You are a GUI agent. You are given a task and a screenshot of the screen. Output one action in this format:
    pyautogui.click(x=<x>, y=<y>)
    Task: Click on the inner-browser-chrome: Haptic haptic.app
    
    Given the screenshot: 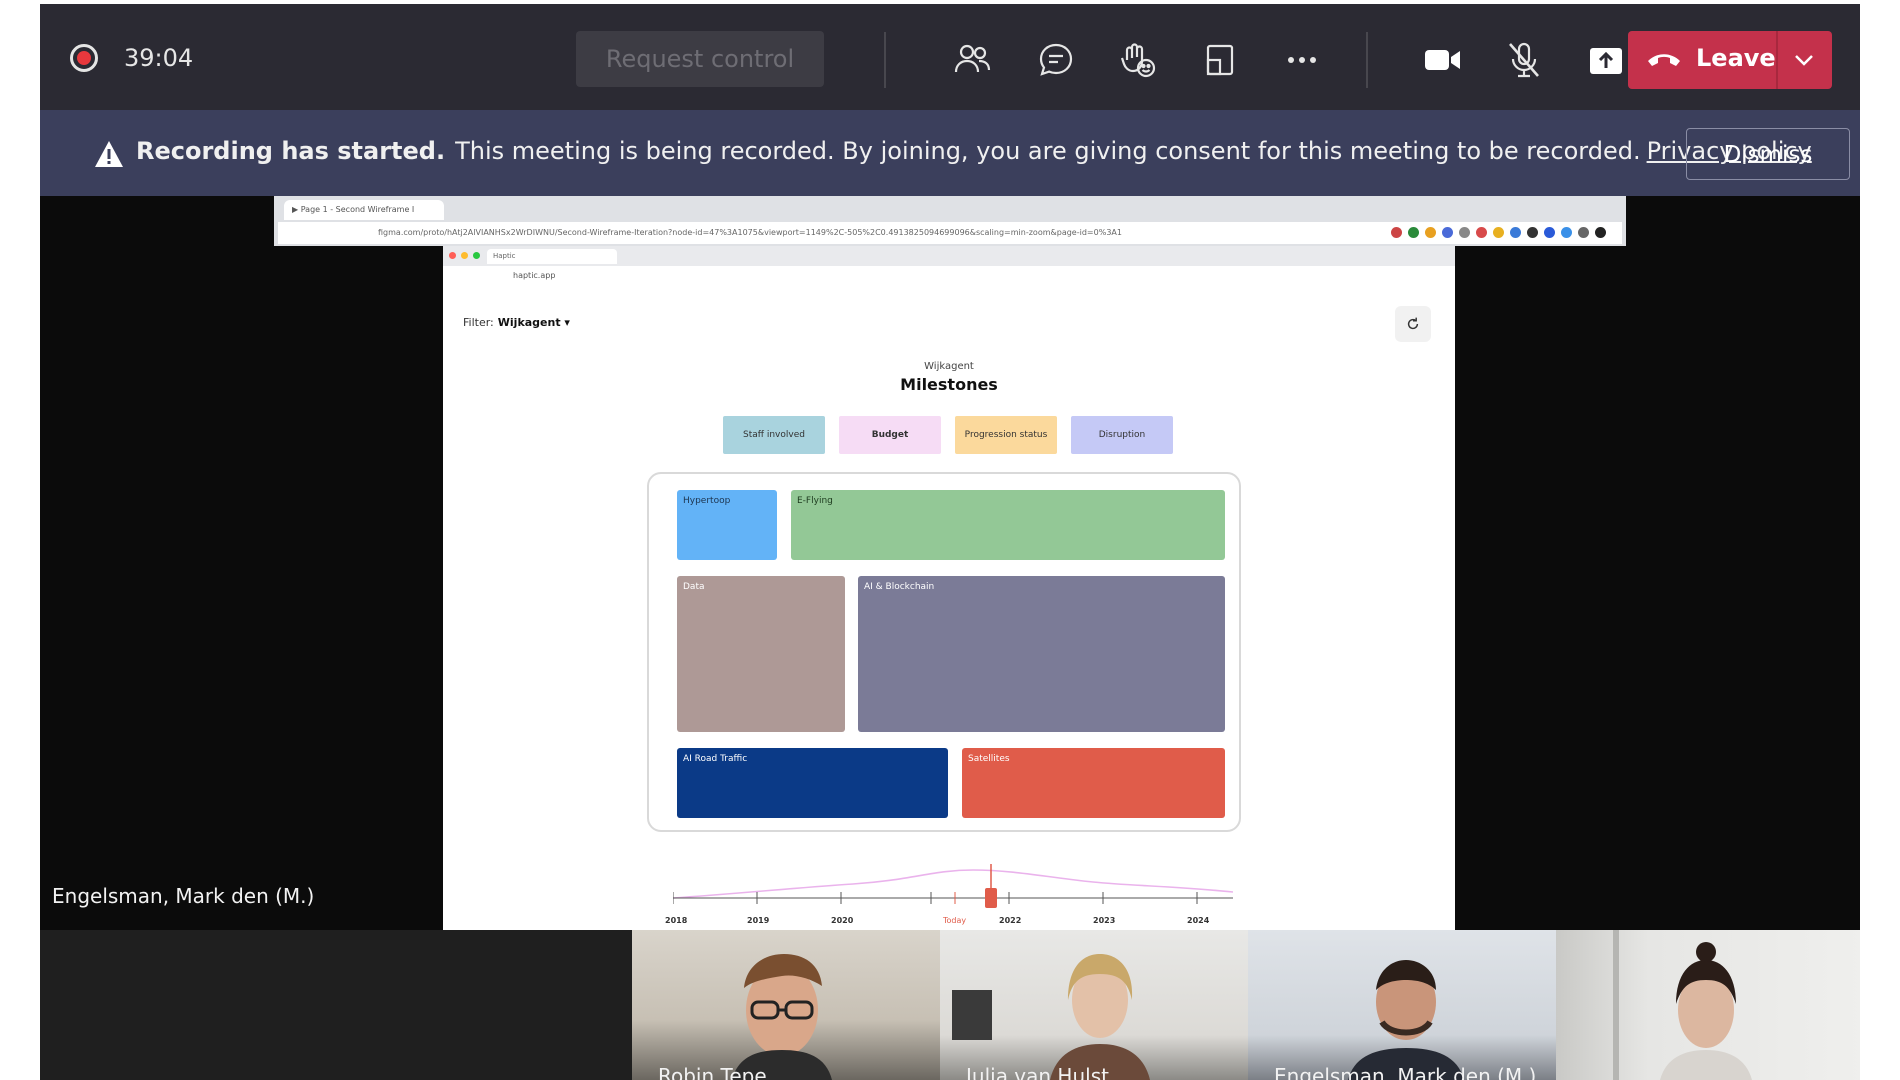 What is the action you would take?
    pyautogui.click(x=949, y=266)
    